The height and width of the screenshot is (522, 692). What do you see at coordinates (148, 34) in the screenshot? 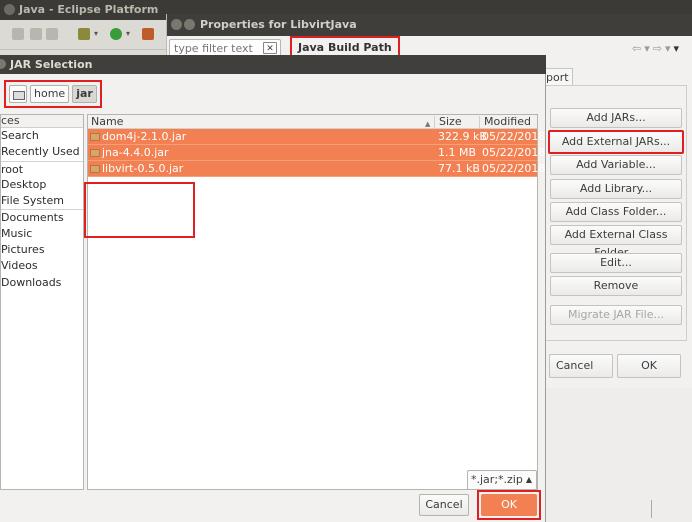
I see `external-tools-icon` at bounding box center [148, 34].